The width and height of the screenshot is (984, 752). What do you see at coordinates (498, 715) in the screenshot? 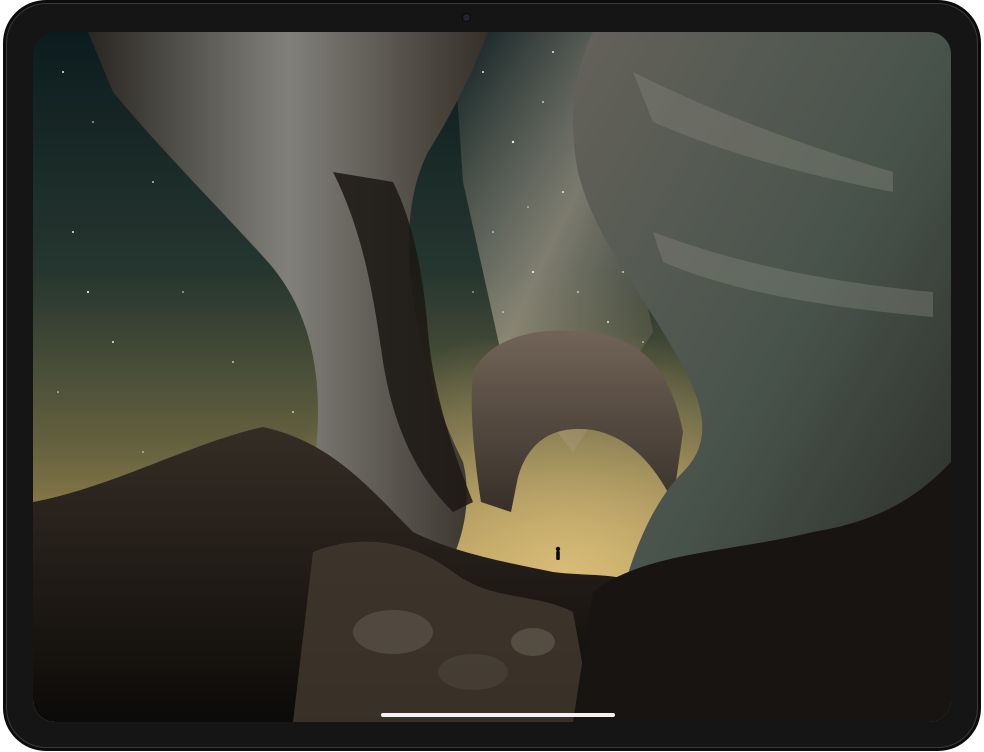
I see `home-indicator` at bounding box center [498, 715].